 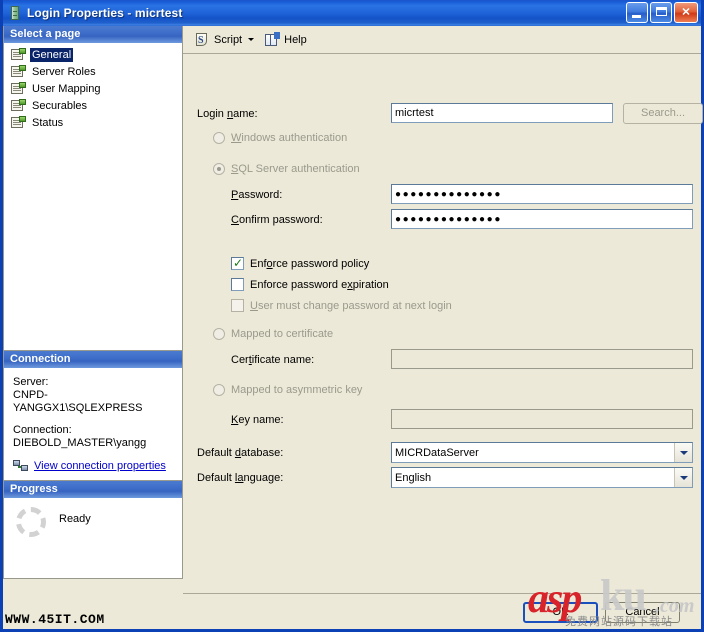 What do you see at coordinates (542, 194) in the screenshot?
I see `password-input: ●●●●●●●●●●●●●●` at bounding box center [542, 194].